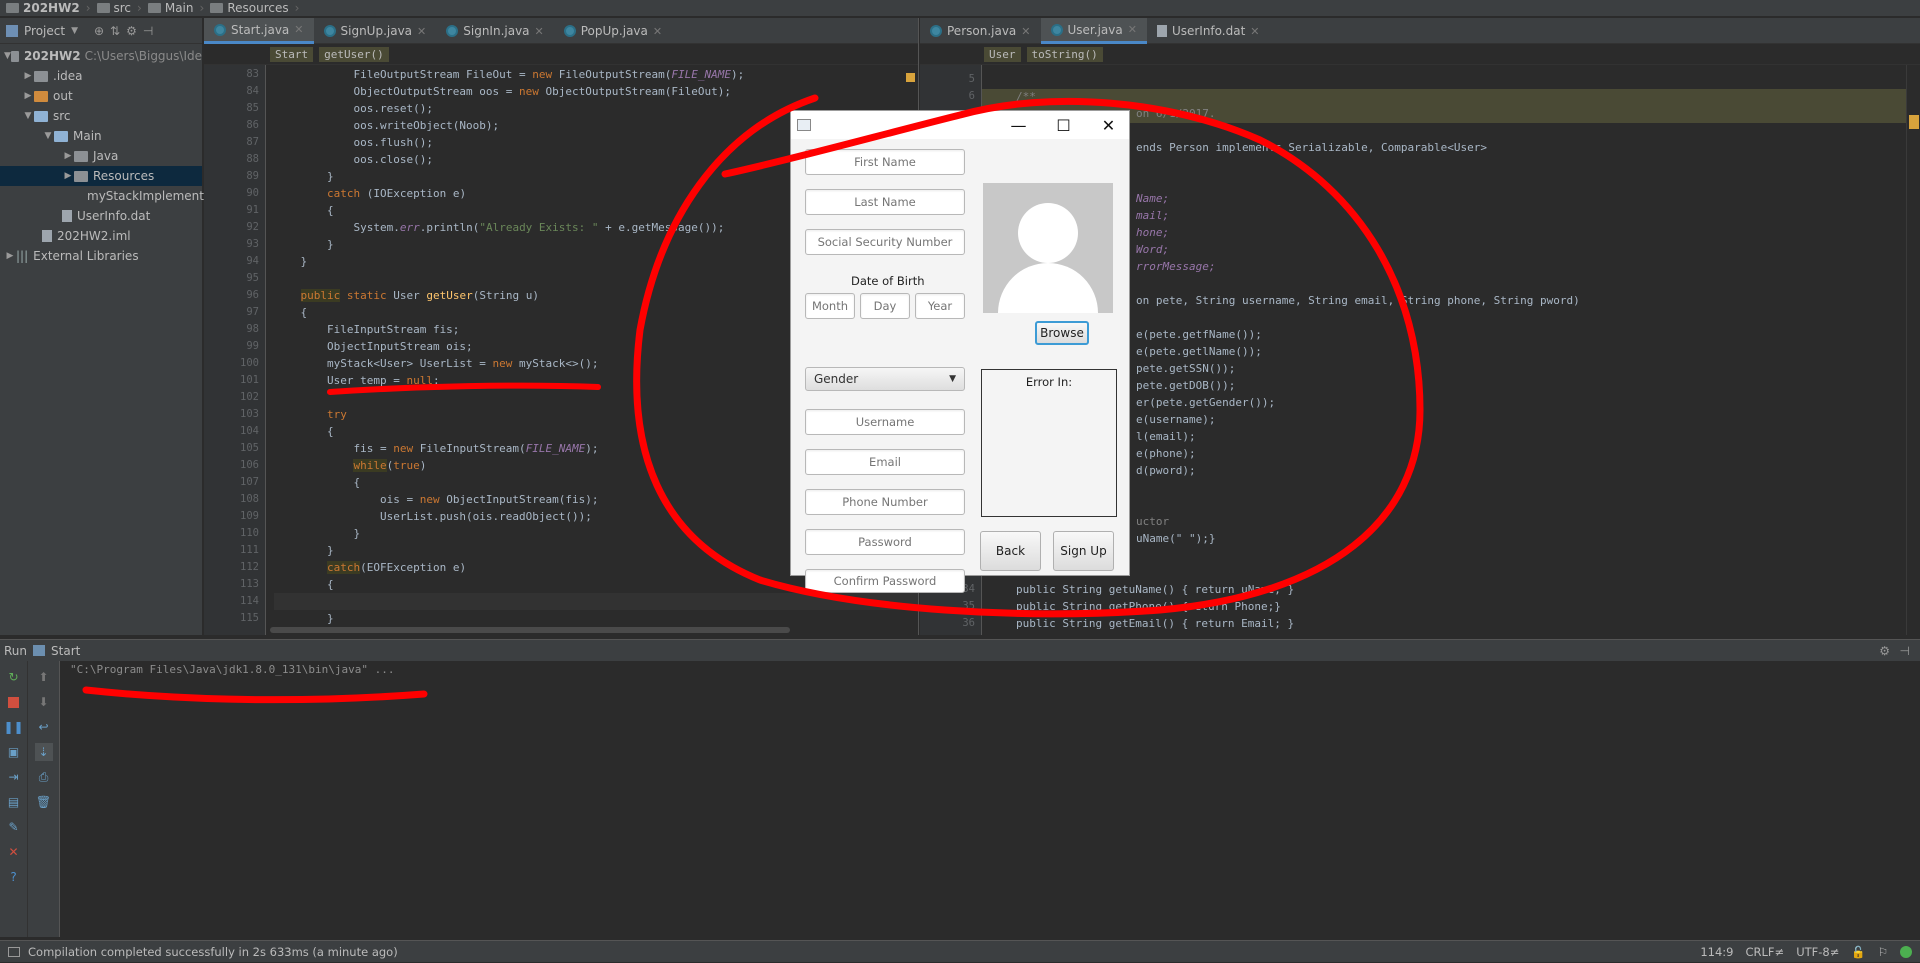  I want to click on first-name-field, so click(885, 162).